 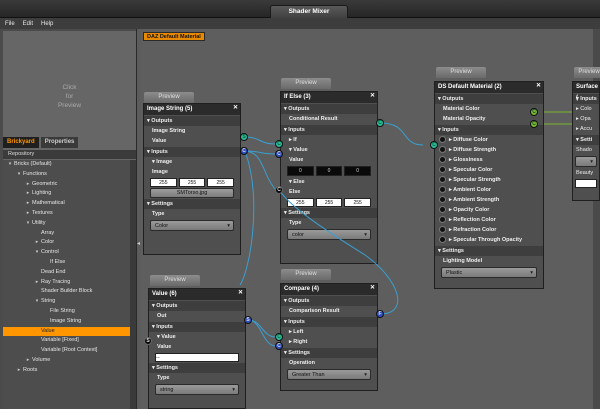 What do you see at coordinates (306, 83) in the screenshot?
I see `if-else-preview-tab: Preview` at bounding box center [306, 83].